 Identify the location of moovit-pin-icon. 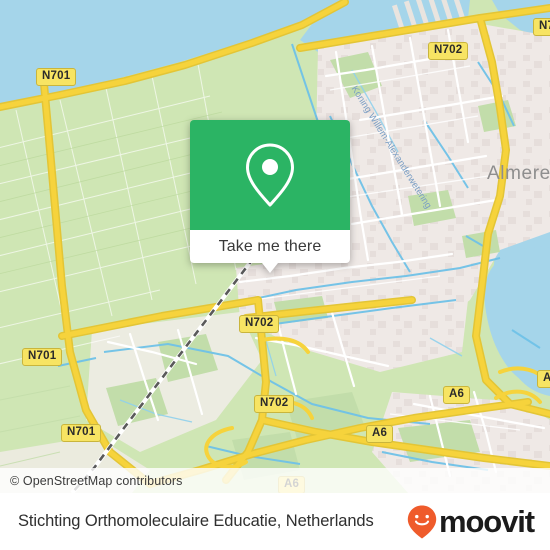
(422, 521).